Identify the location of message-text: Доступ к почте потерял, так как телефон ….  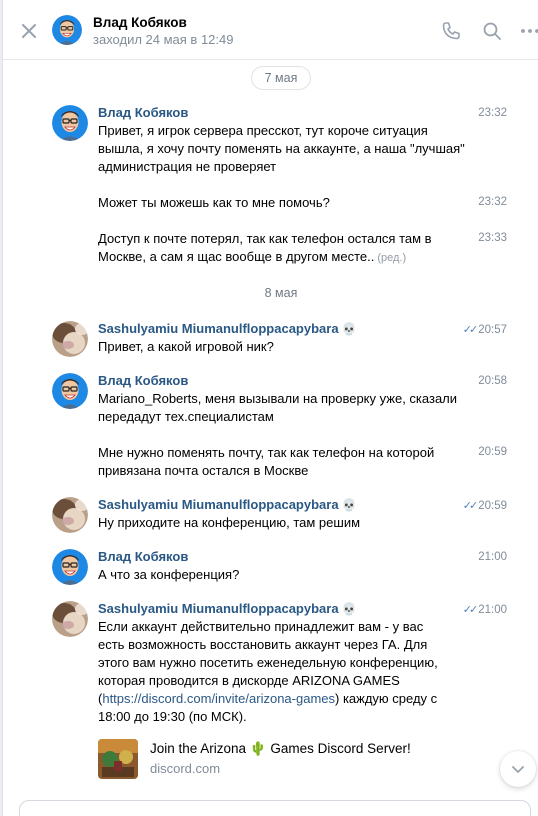
(265, 247).